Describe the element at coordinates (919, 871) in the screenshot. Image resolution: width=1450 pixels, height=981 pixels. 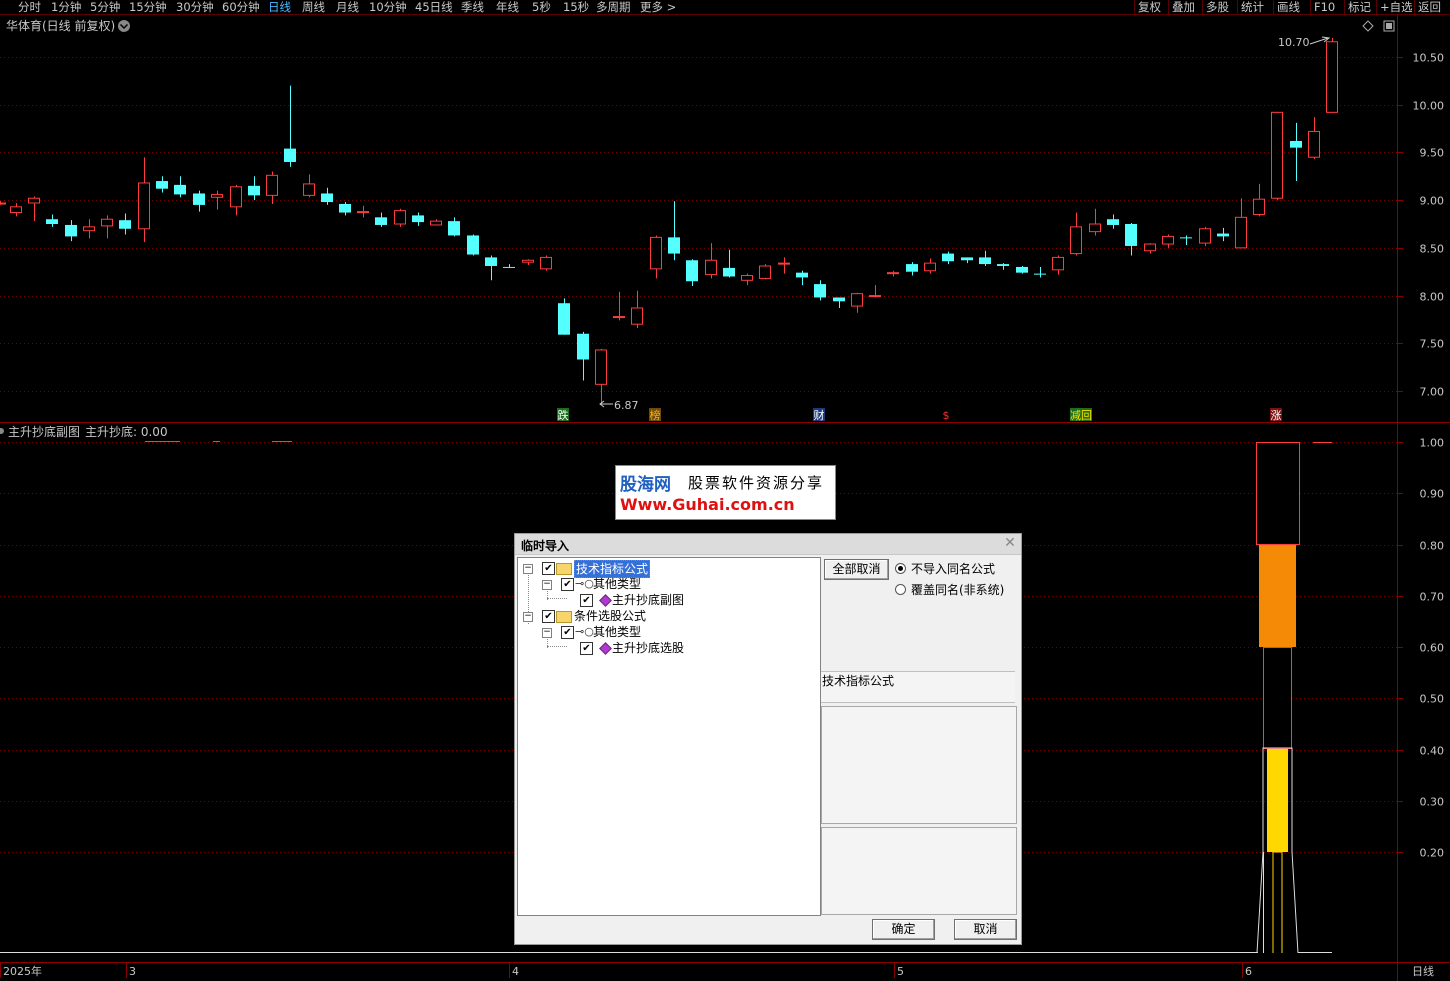
I see `formula-params-box` at that location.